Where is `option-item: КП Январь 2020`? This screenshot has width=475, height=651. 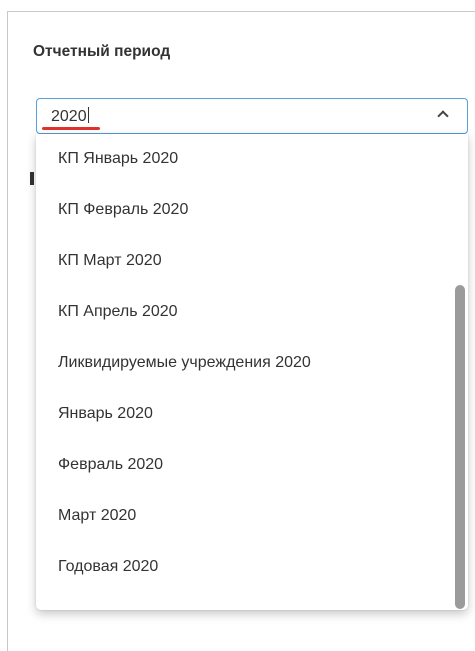 option-item: КП Январь 2020 is located at coordinates (252, 159).